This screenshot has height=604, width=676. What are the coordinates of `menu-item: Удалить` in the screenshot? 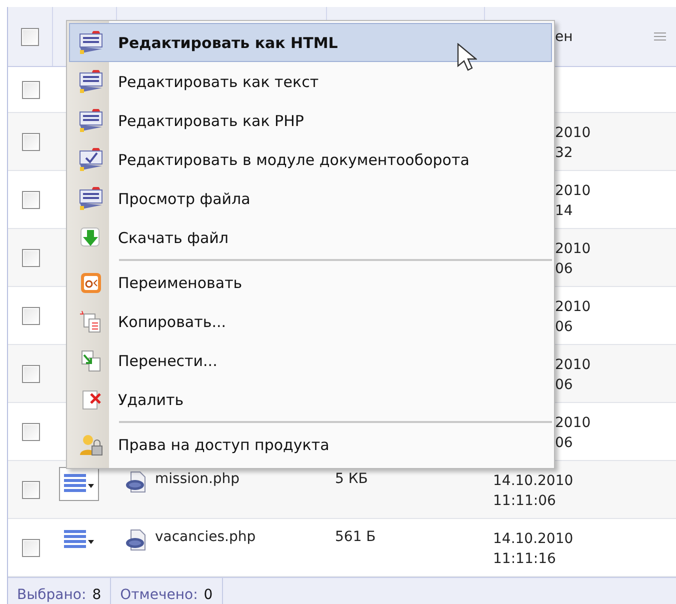 It's located at (310, 399).